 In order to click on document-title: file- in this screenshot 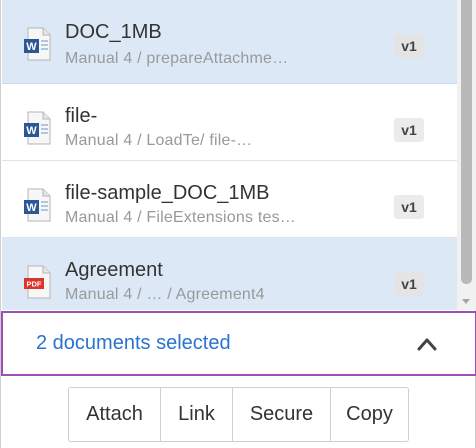, I will do `click(81, 116)`.